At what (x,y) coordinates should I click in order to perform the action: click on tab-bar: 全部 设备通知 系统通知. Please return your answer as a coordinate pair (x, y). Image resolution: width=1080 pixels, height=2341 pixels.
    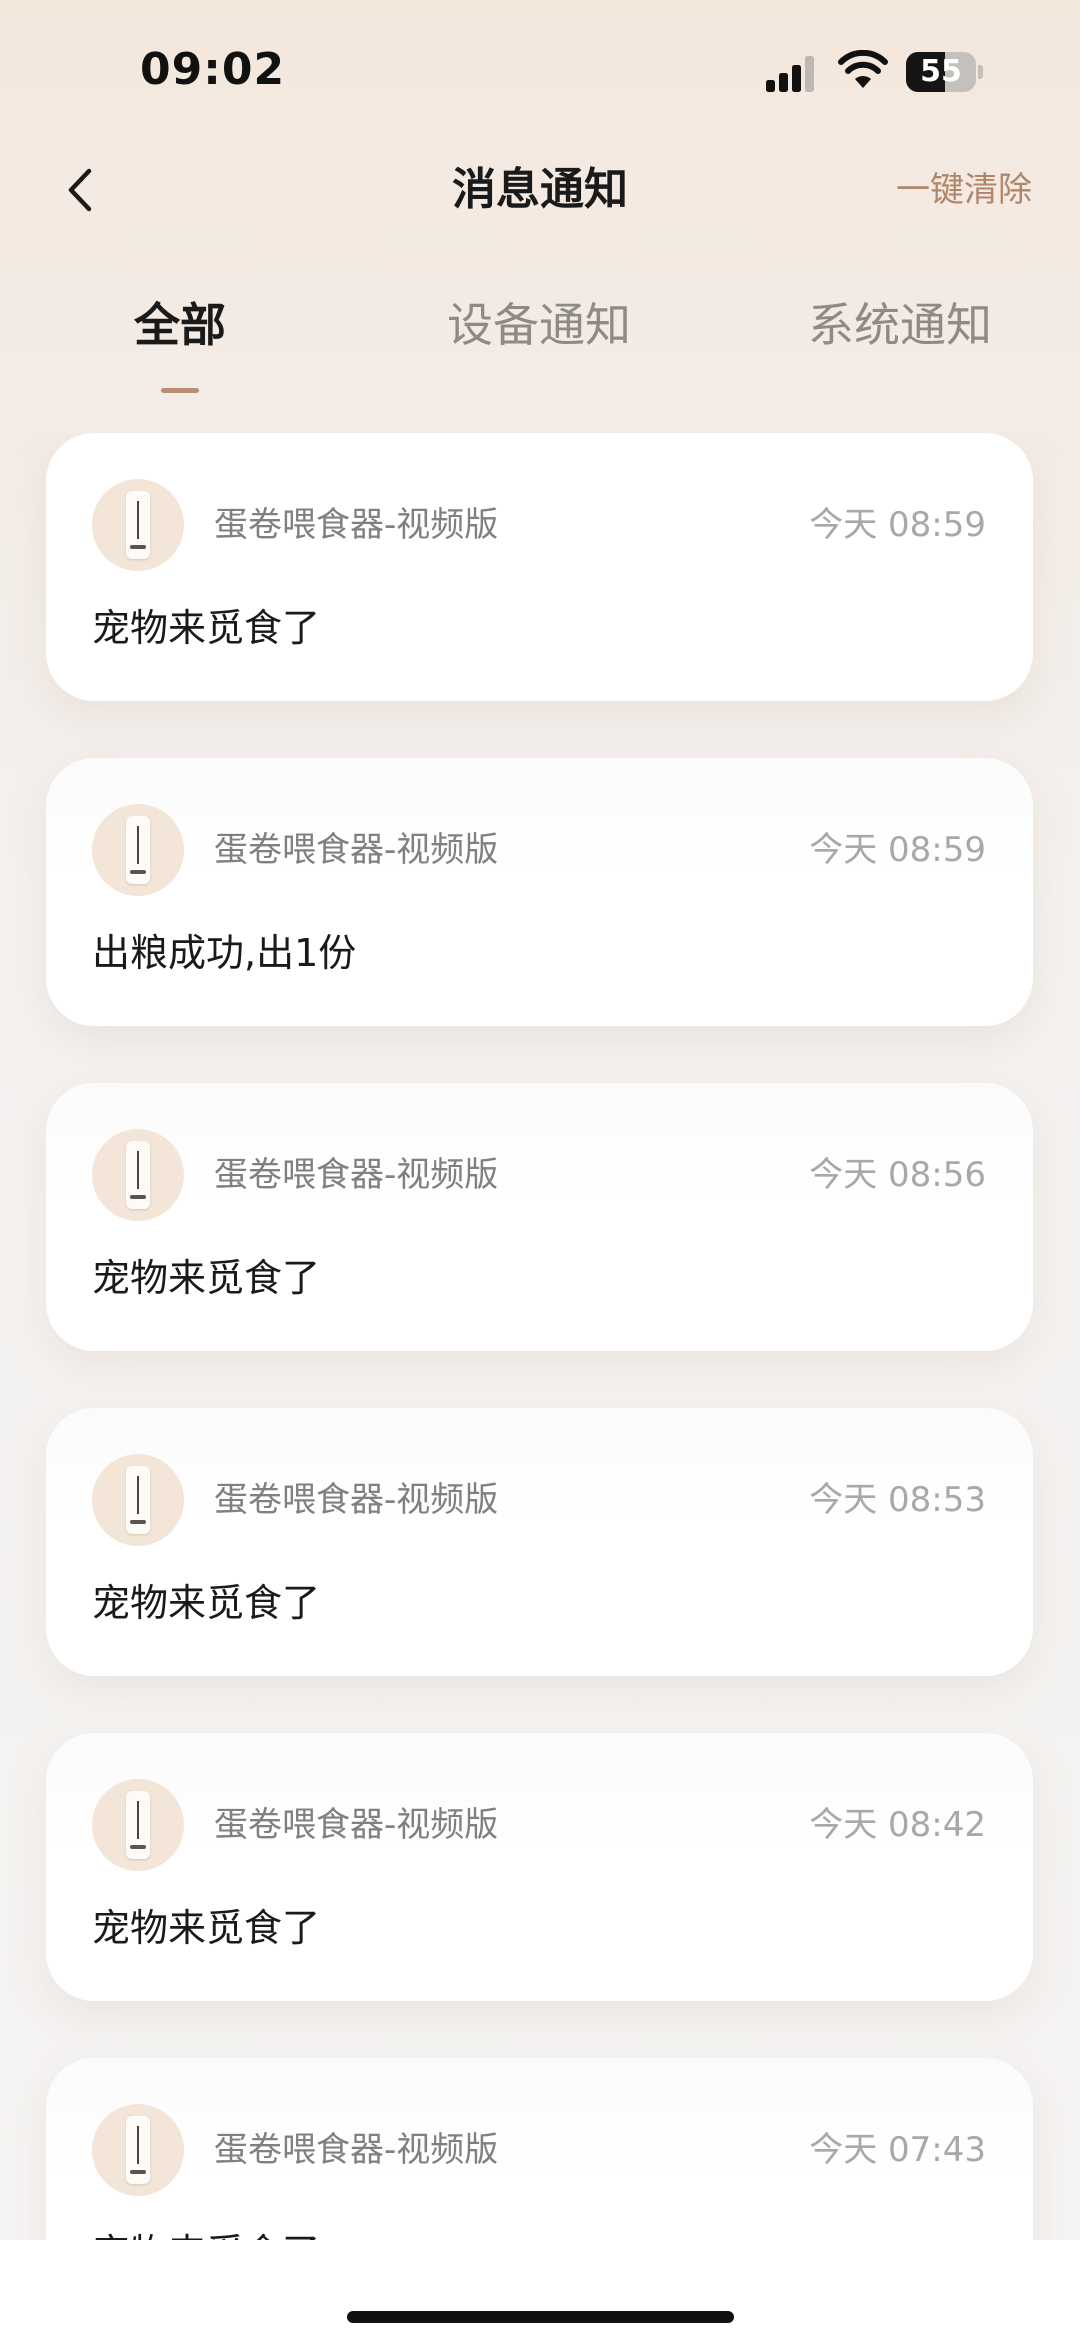
    Looking at the image, I should click on (540, 340).